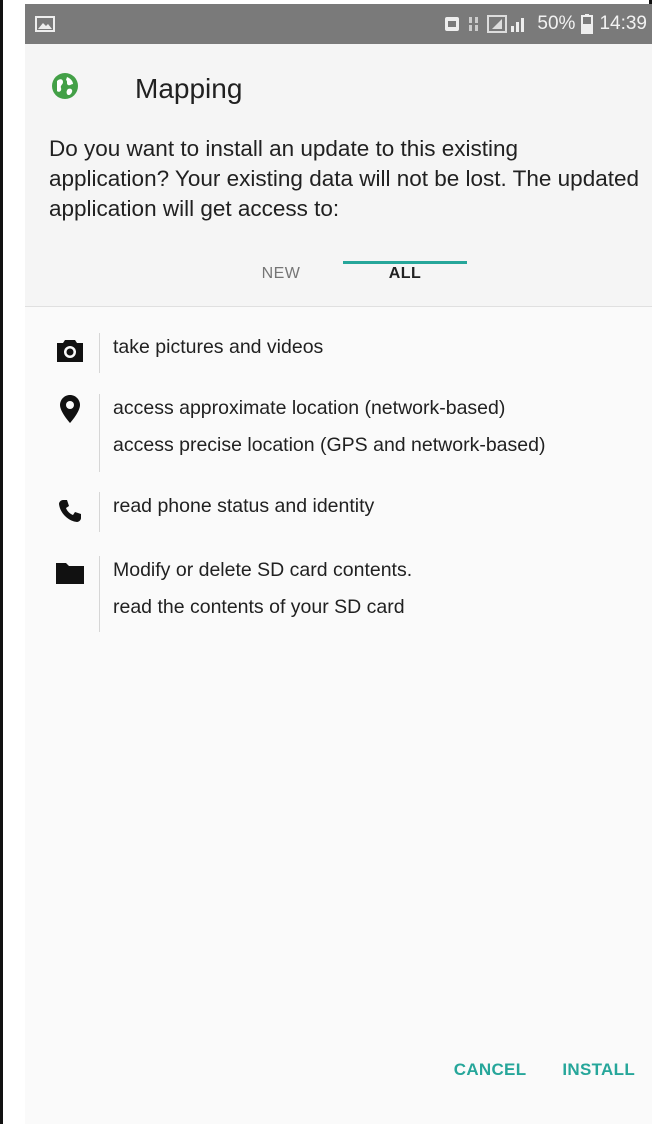 This screenshot has height=1124, width=652. What do you see at coordinates (70, 409) in the screenshot?
I see `location-pin-icon` at bounding box center [70, 409].